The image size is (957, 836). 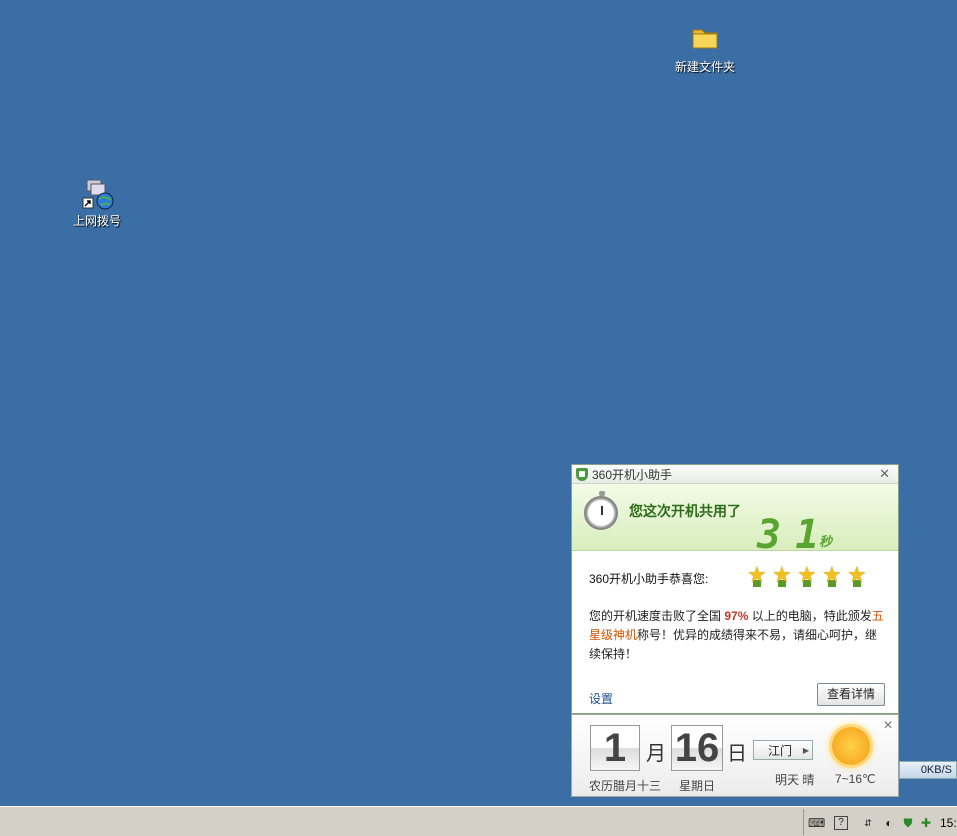 I want to click on tomorrow-forecast: 明天 晴, so click(x=795, y=780).